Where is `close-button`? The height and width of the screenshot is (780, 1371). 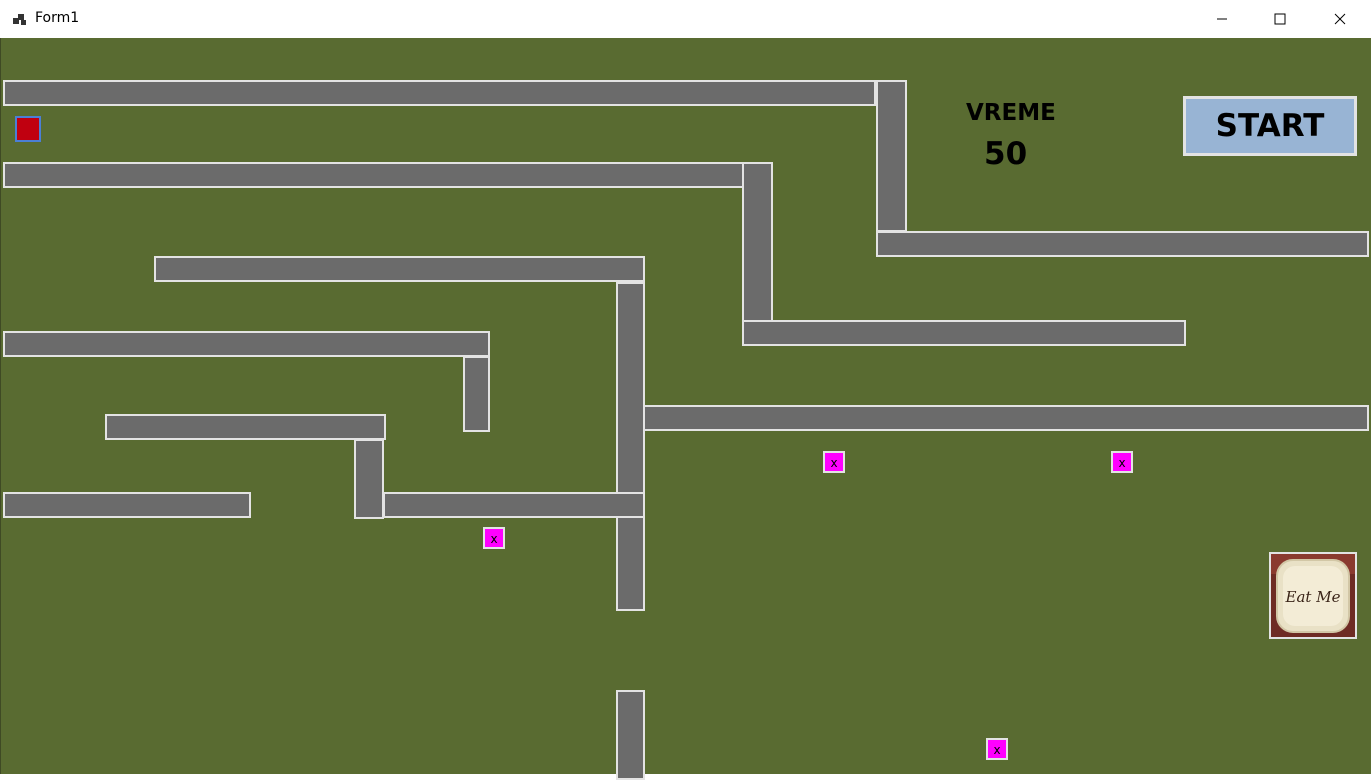
close-button is located at coordinates (1340, 19).